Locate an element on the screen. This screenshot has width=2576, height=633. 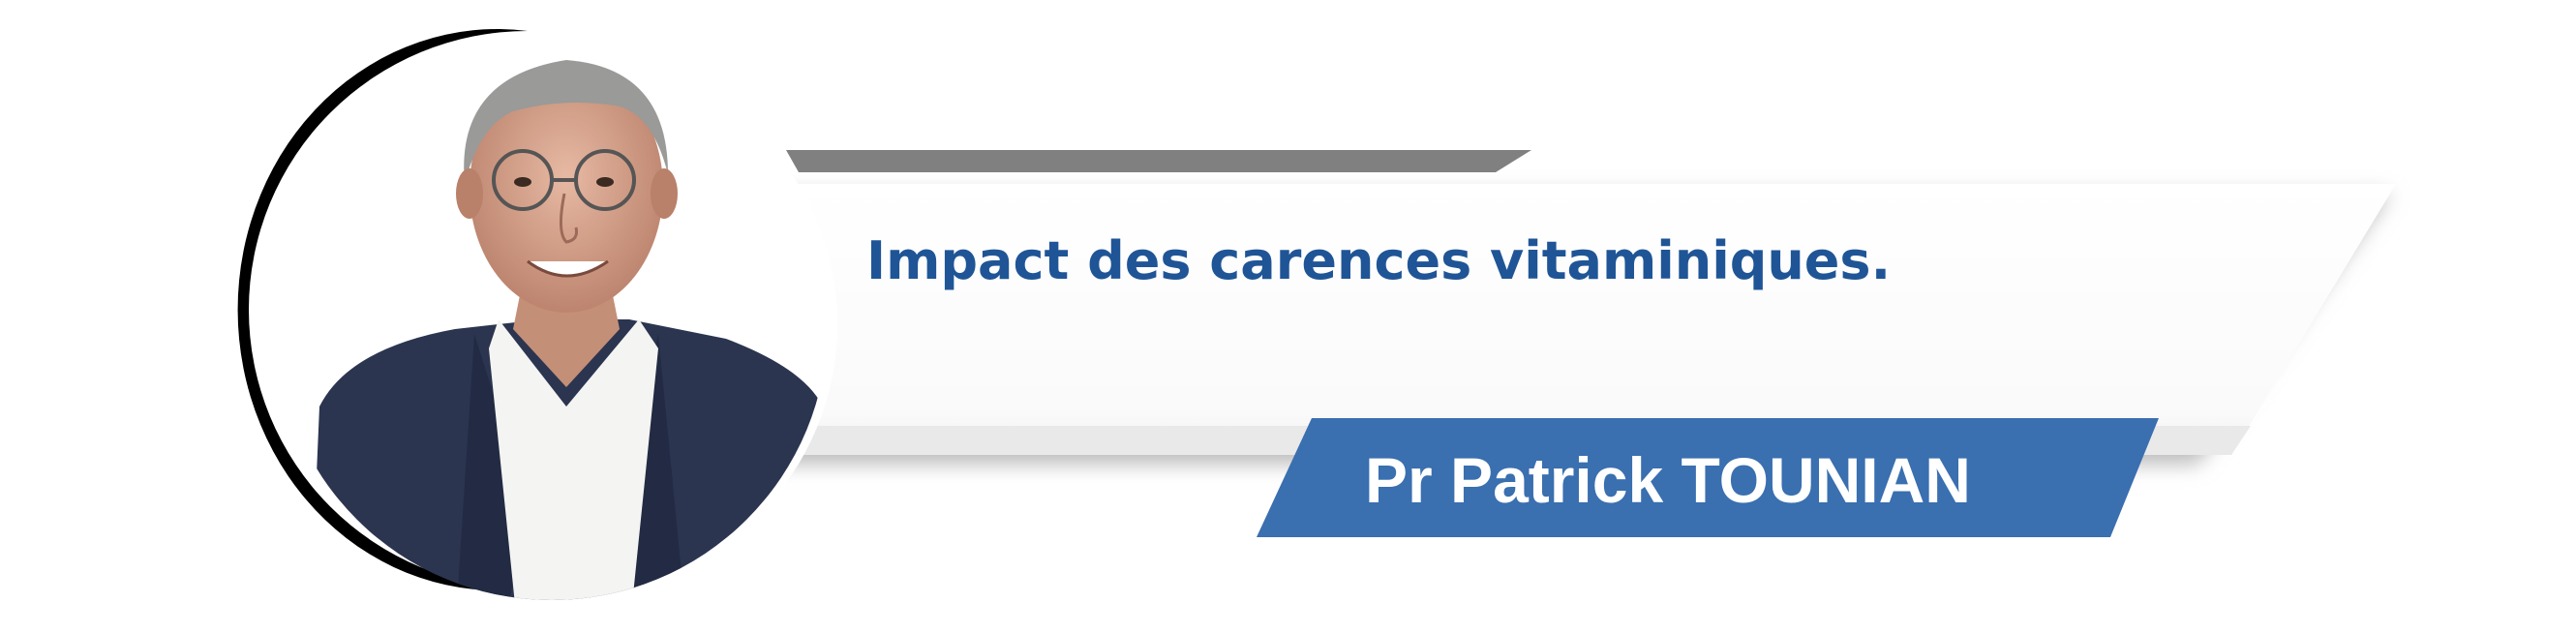
speaker-name: Pr Patrick TOUNIAN is located at coordinates (1668, 480).